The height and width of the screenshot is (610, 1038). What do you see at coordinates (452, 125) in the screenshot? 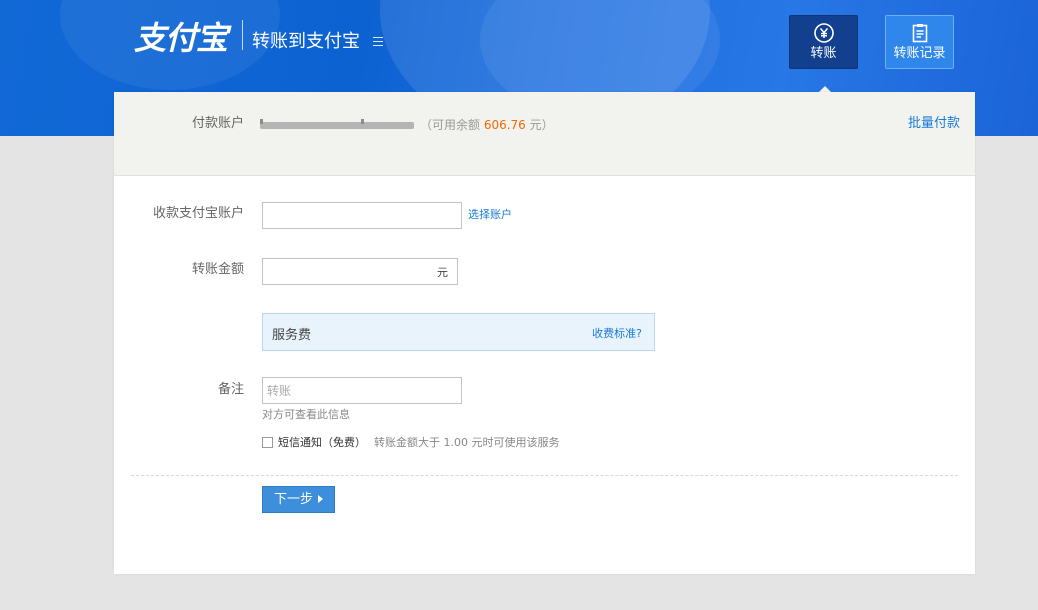
I see `balance-prefix: （可用余额` at bounding box center [452, 125].